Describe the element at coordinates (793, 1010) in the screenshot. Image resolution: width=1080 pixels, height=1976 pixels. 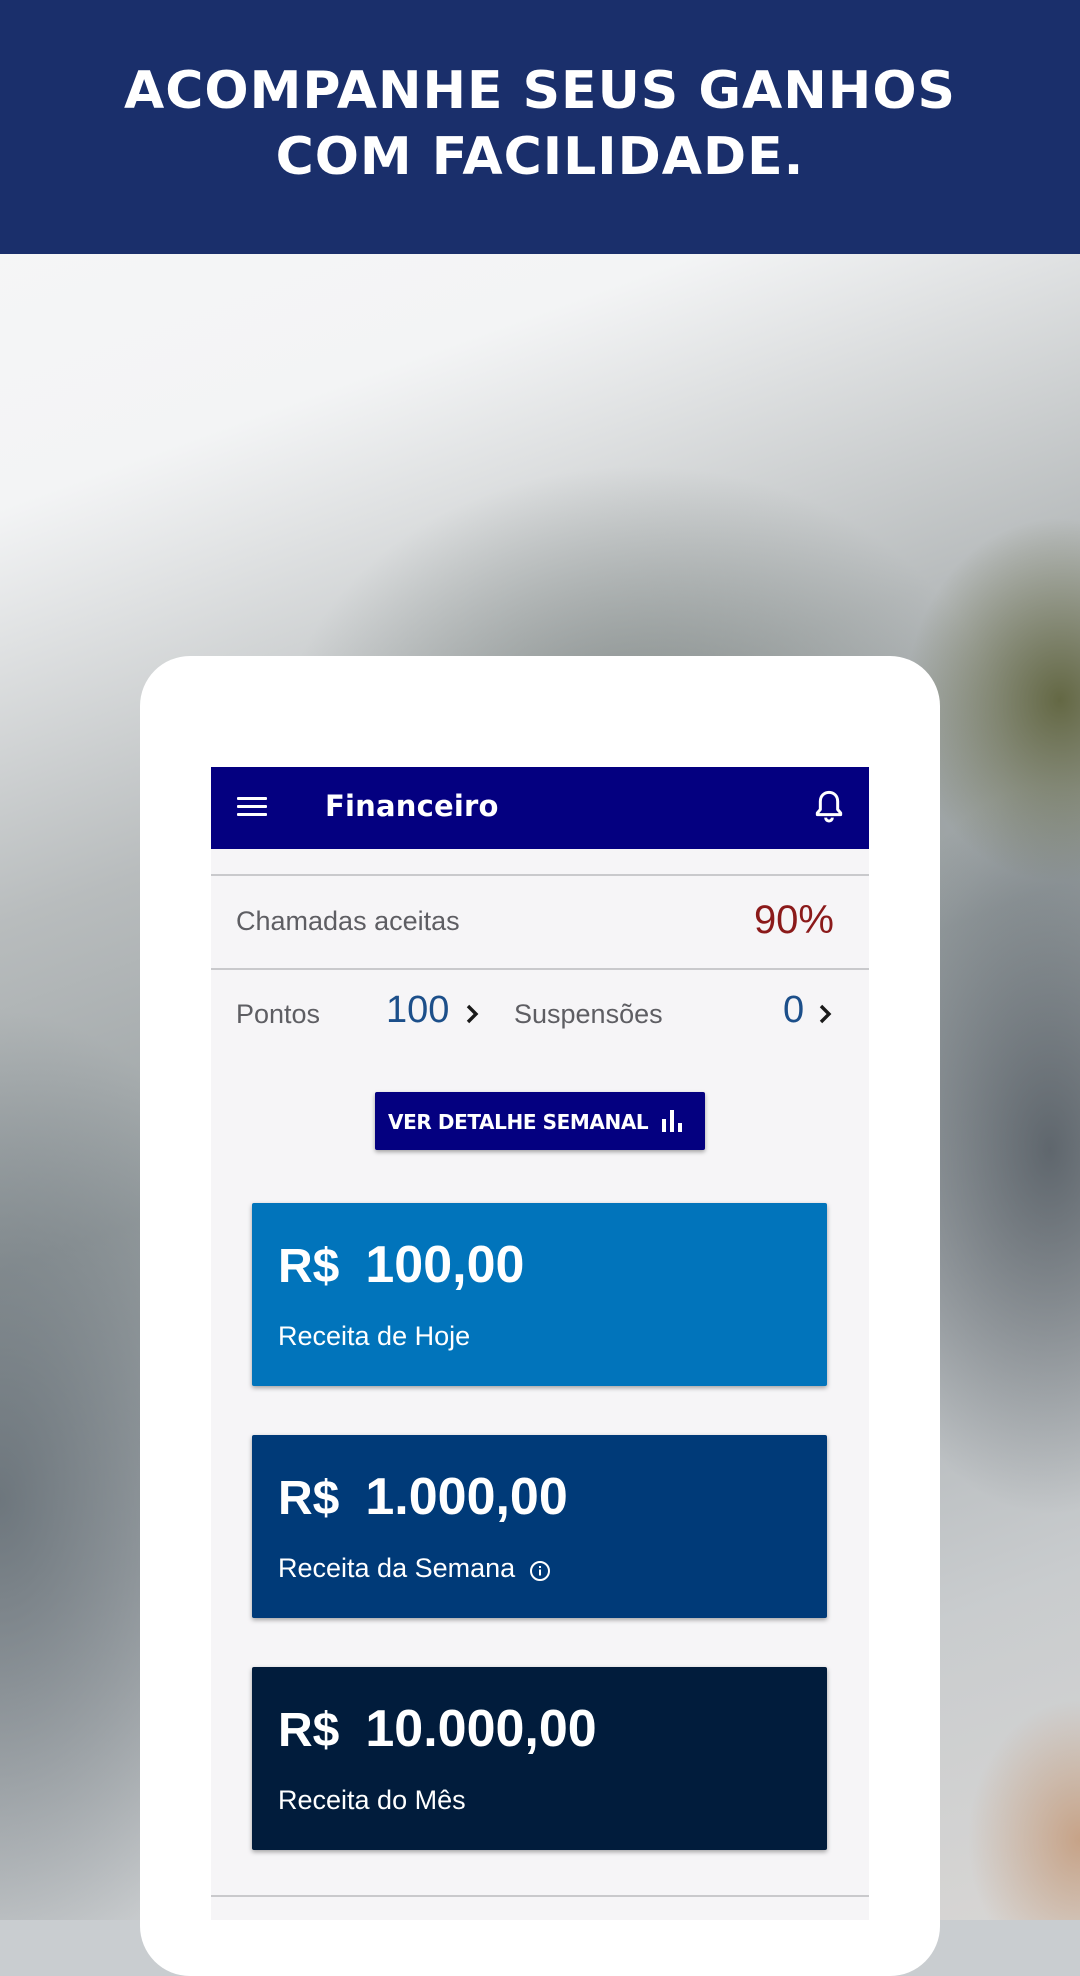
I see `suspensions-value: 0` at that location.